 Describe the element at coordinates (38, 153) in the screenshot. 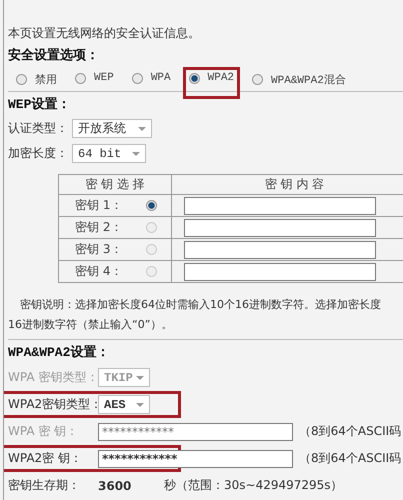

I see `field-label: 加密长度：` at that location.